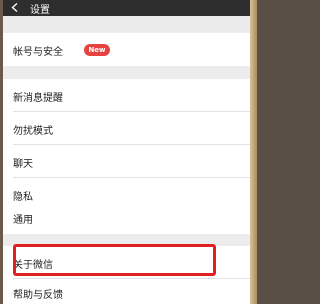 Image resolution: width=320 pixels, height=304 pixels. What do you see at coordinates (126, 95) in the screenshot?
I see `settings-item-new-message-alerts: 新消息提醒` at bounding box center [126, 95].